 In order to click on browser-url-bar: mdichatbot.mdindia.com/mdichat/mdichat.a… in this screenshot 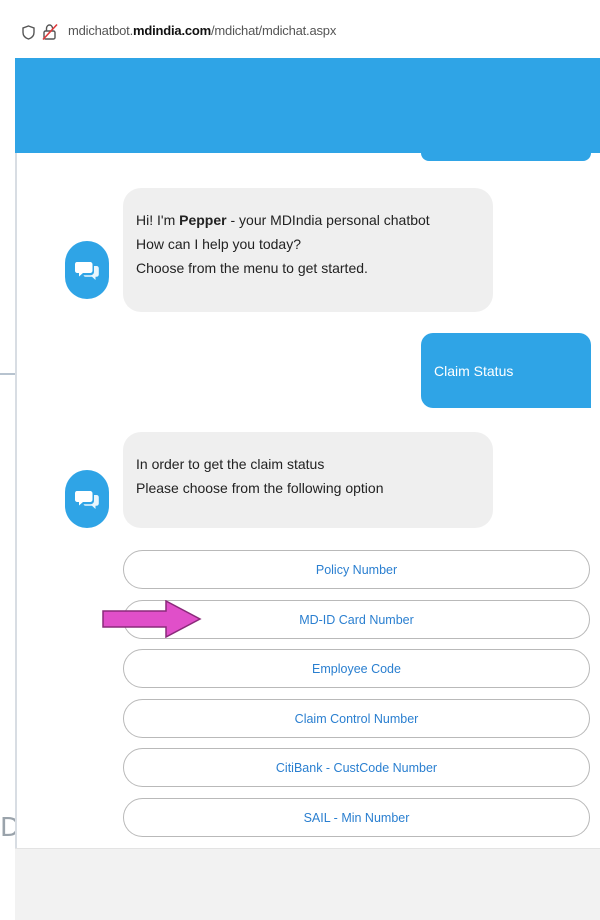, I will do `click(300, 29)`.